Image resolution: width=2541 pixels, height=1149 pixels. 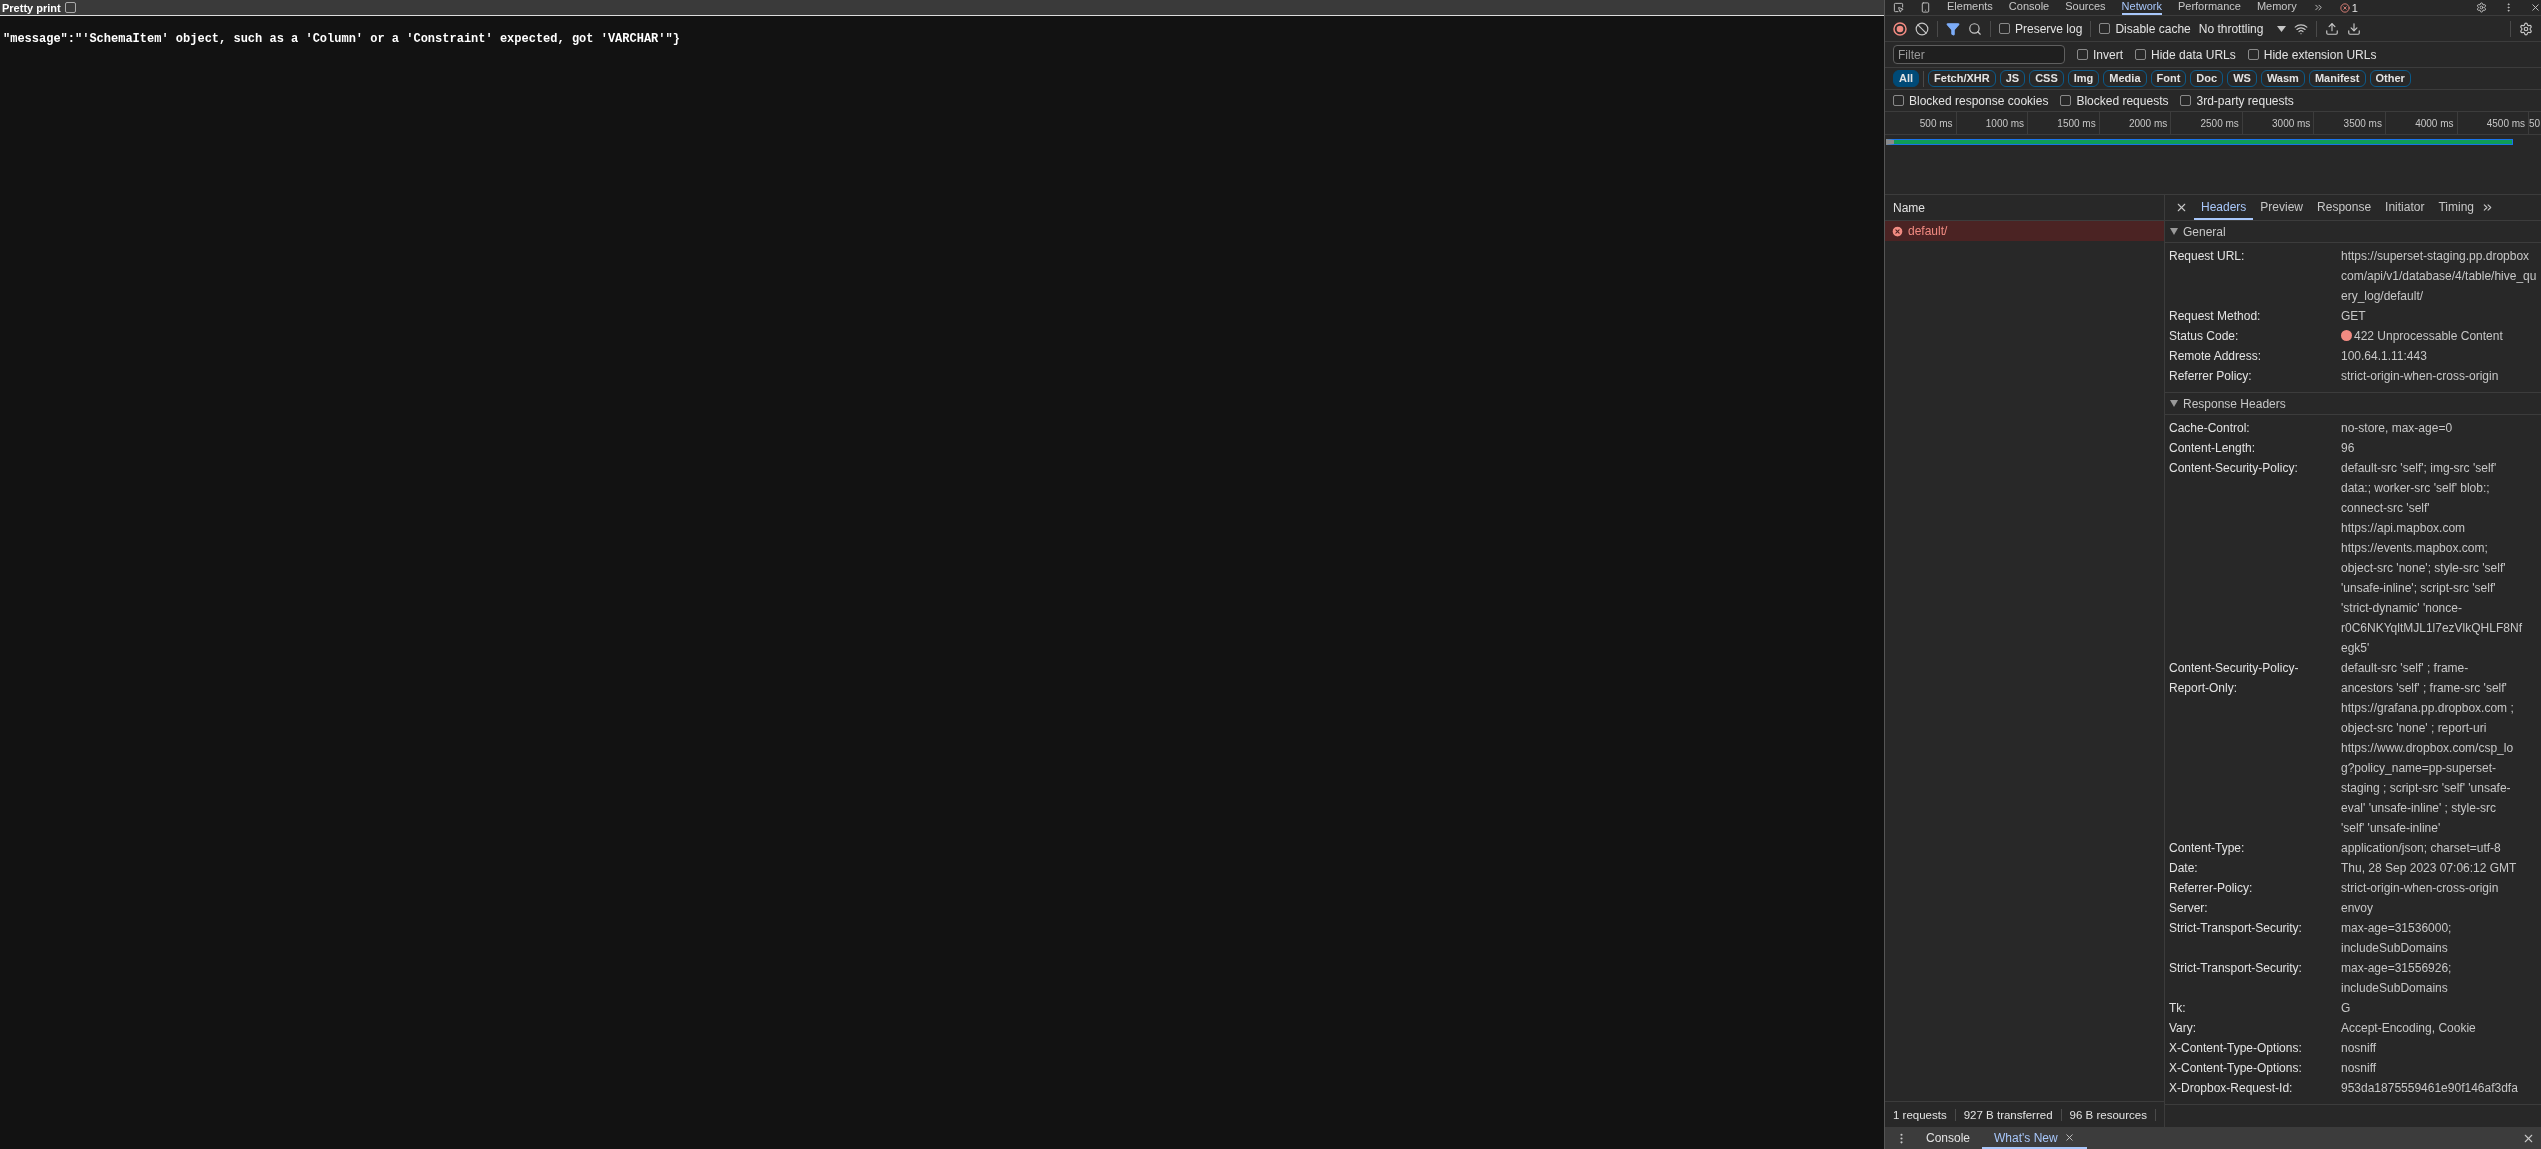 What do you see at coordinates (2359, 1068) in the screenshot?
I see `header-value: nosniff` at bounding box center [2359, 1068].